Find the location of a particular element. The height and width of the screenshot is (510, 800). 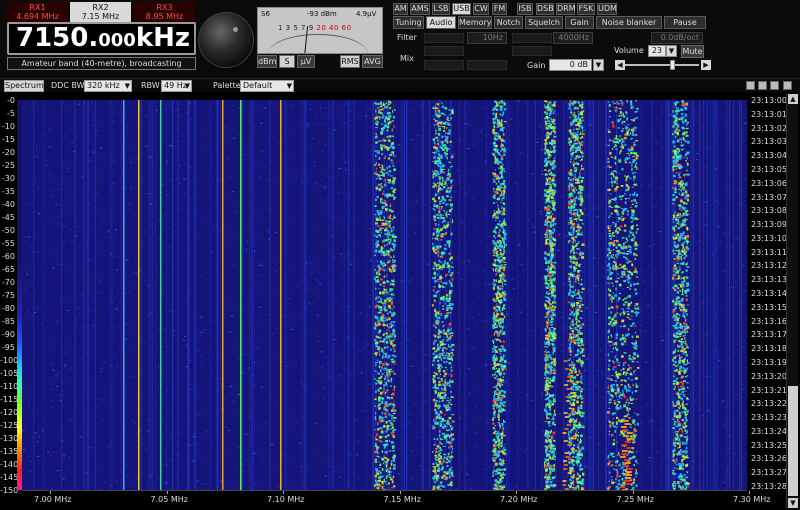

volume-field: 23 is located at coordinates (657, 51).